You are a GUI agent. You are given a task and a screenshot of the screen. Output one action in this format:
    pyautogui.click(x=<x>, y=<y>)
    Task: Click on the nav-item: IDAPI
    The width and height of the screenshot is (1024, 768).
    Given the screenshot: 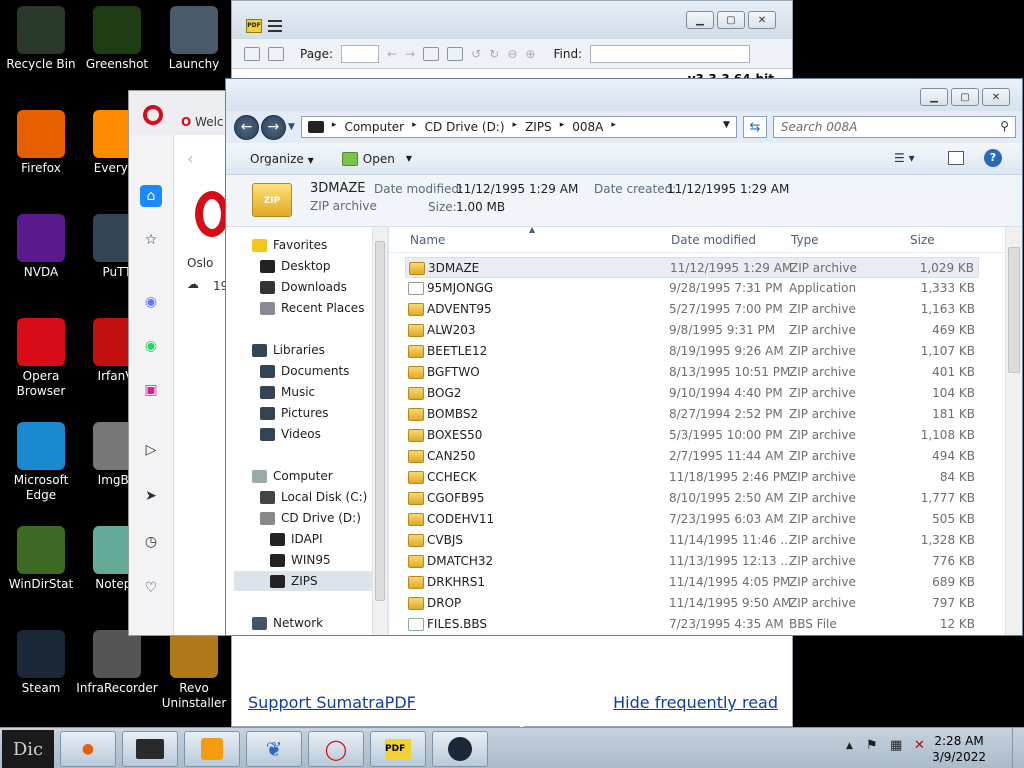 What is the action you would take?
    pyautogui.click(x=296, y=539)
    